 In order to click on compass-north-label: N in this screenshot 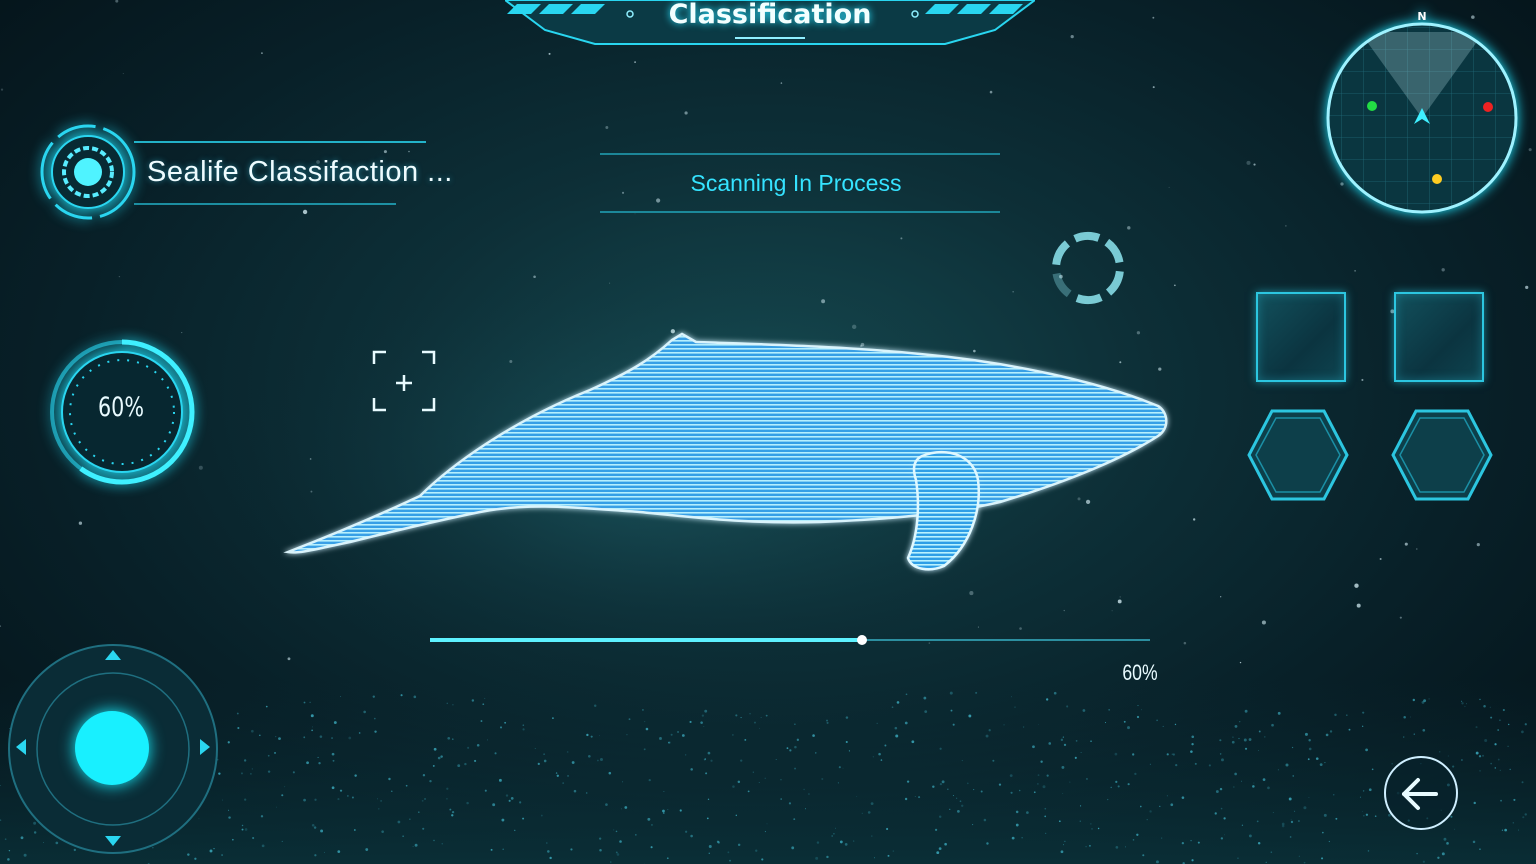, I will do `click(1421, 16)`.